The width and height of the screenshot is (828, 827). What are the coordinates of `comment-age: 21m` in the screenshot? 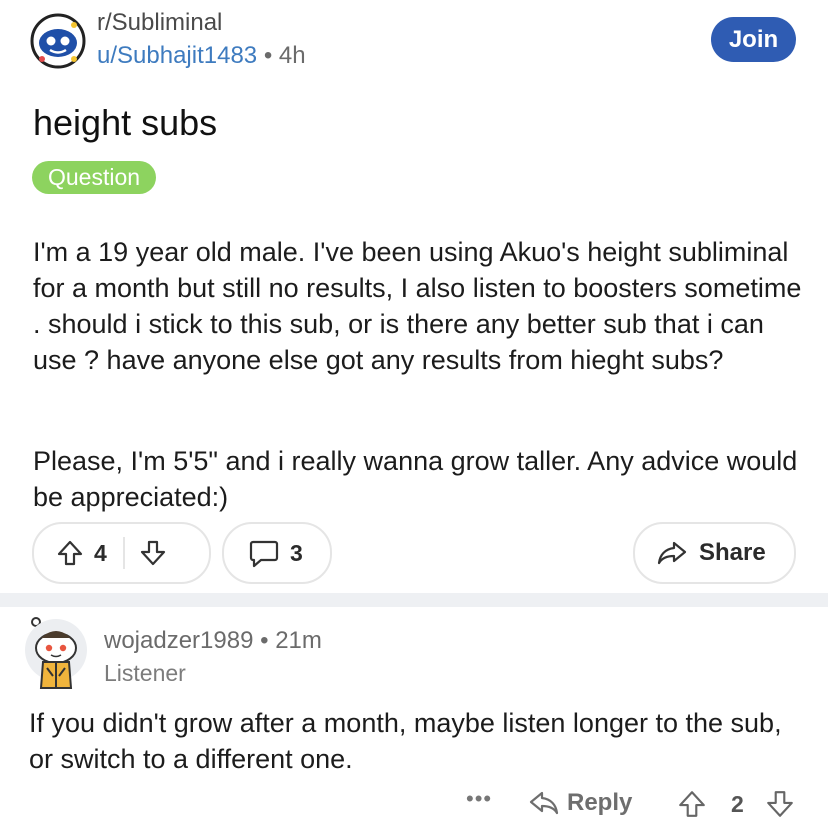 It's located at (298, 640).